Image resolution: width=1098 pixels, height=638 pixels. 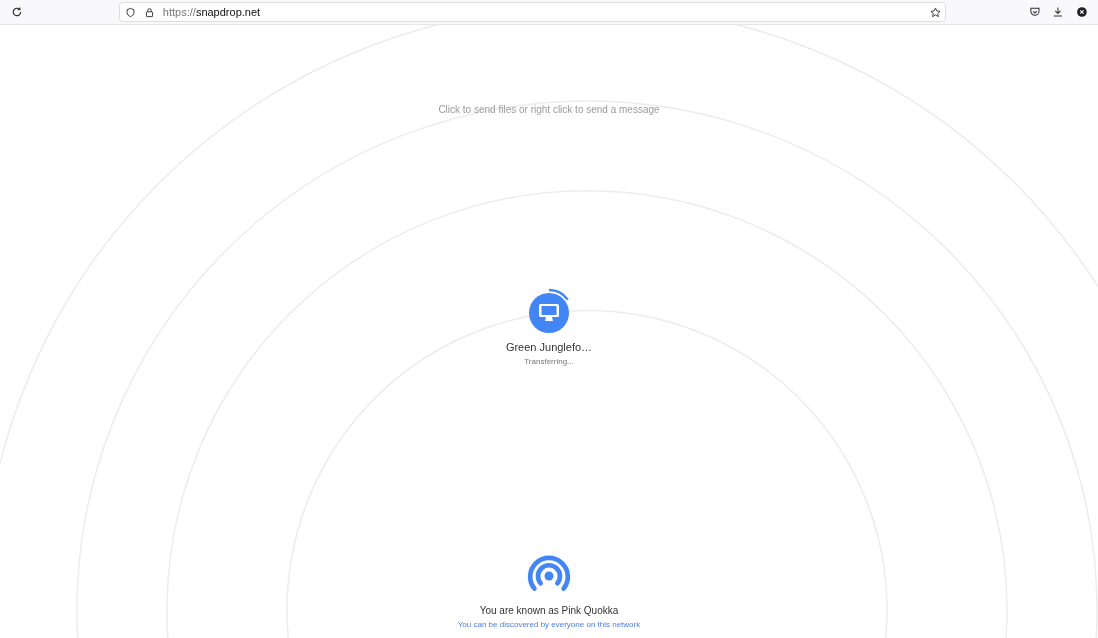 I want to click on download-icon, so click(x=1058, y=12).